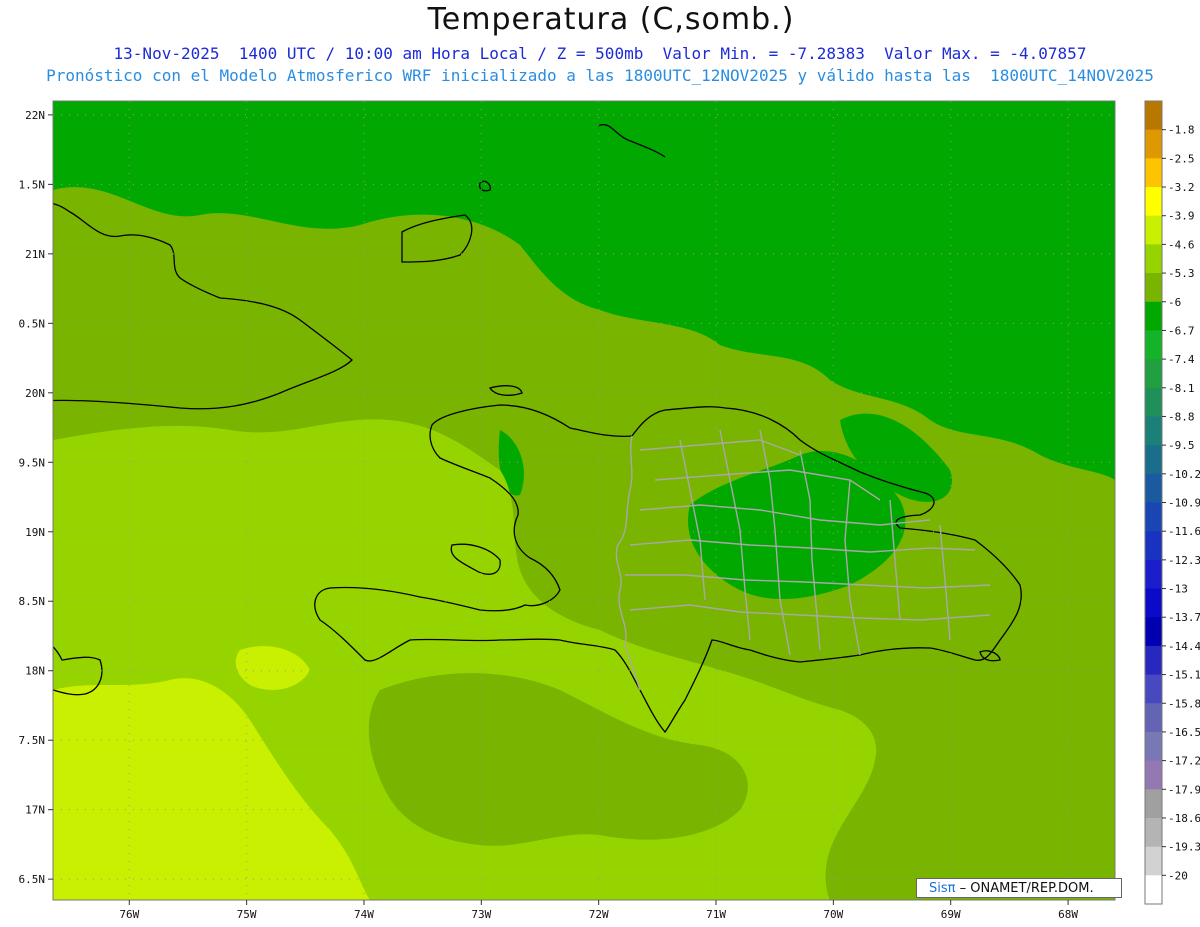 The image size is (1200, 927). Describe the element at coordinates (951, 914) in the screenshot. I see `lon-tick-label: 69W` at that location.